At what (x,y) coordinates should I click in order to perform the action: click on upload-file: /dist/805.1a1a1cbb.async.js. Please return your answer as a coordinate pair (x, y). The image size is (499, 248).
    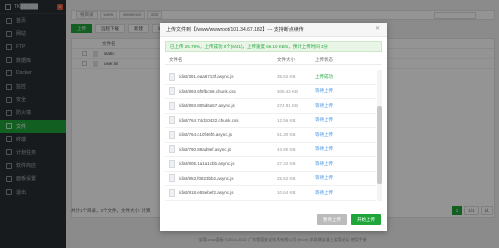
    Looking at the image, I should click on (221, 163).